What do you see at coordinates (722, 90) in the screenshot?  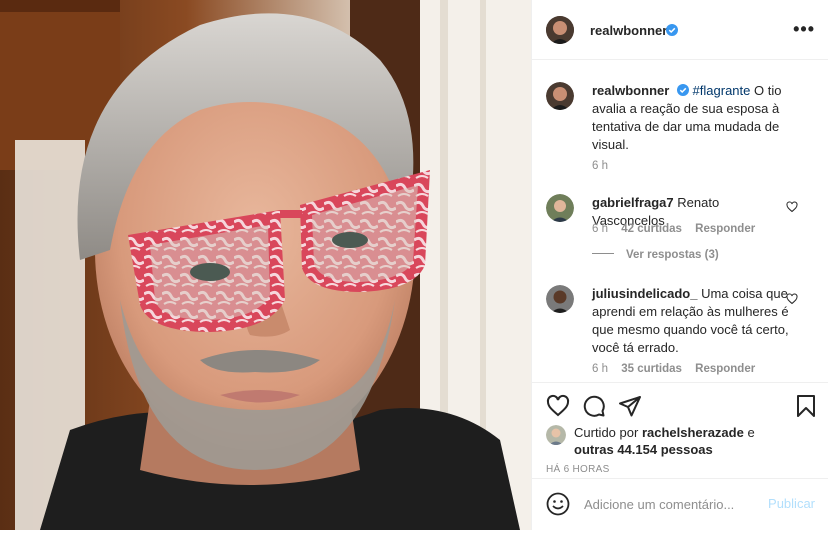 I see `caption-hashtag: #flagrante` at bounding box center [722, 90].